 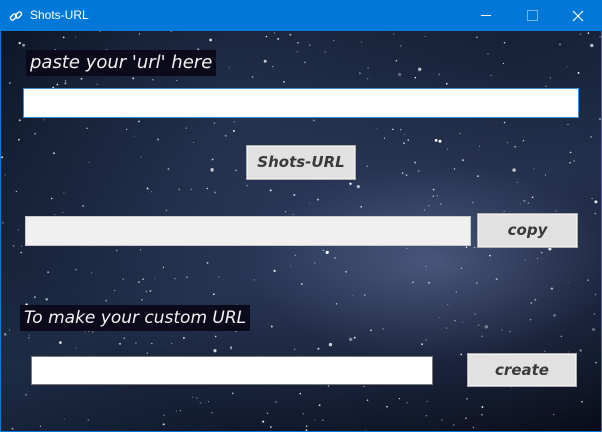 What do you see at coordinates (16, 15) in the screenshot?
I see `link-icon` at bounding box center [16, 15].